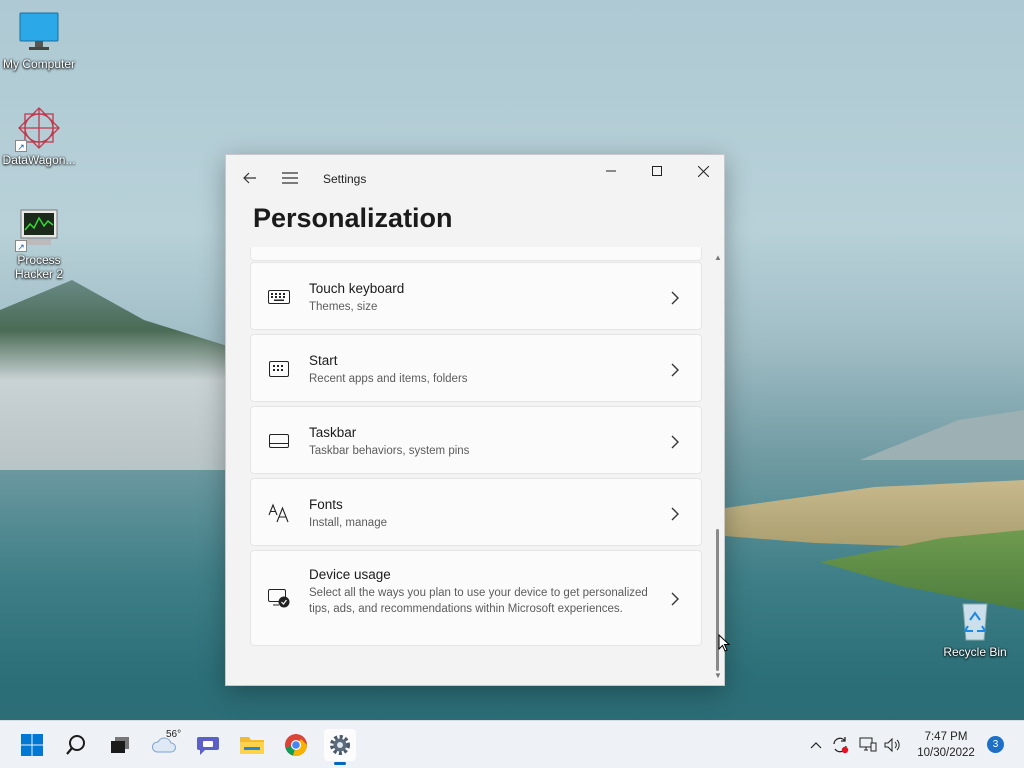 The height and width of the screenshot is (768, 1024). What do you see at coordinates (475, 179) in the screenshot?
I see `title-bar: Settings` at bounding box center [475, 179].